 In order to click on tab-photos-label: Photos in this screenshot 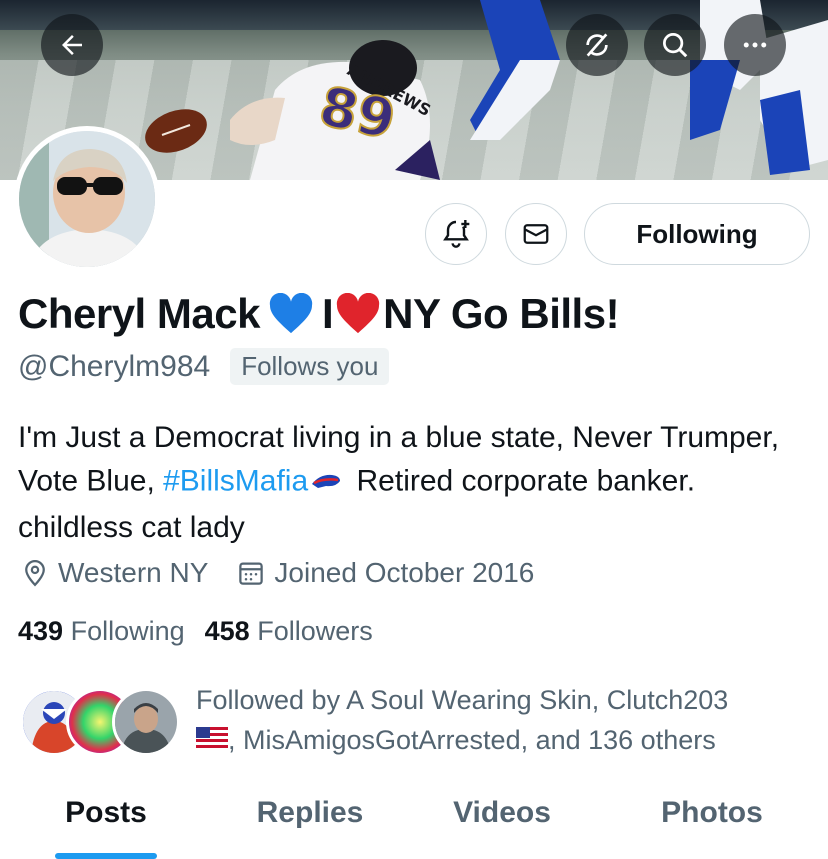, I will do `click(712, 812)`.